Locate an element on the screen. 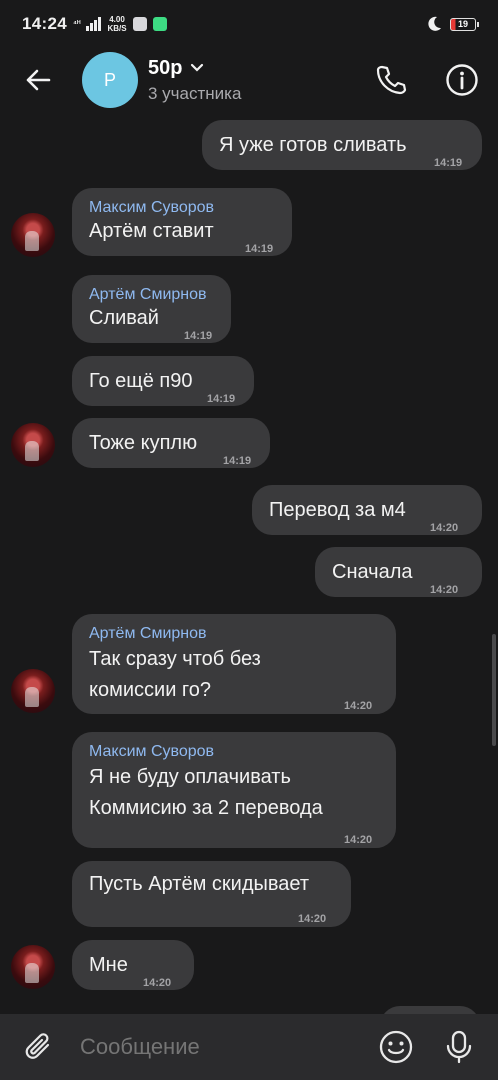 The width and height of the screenshot is (498, 1080). emoji-icon is located at coordinates (396, 1047).